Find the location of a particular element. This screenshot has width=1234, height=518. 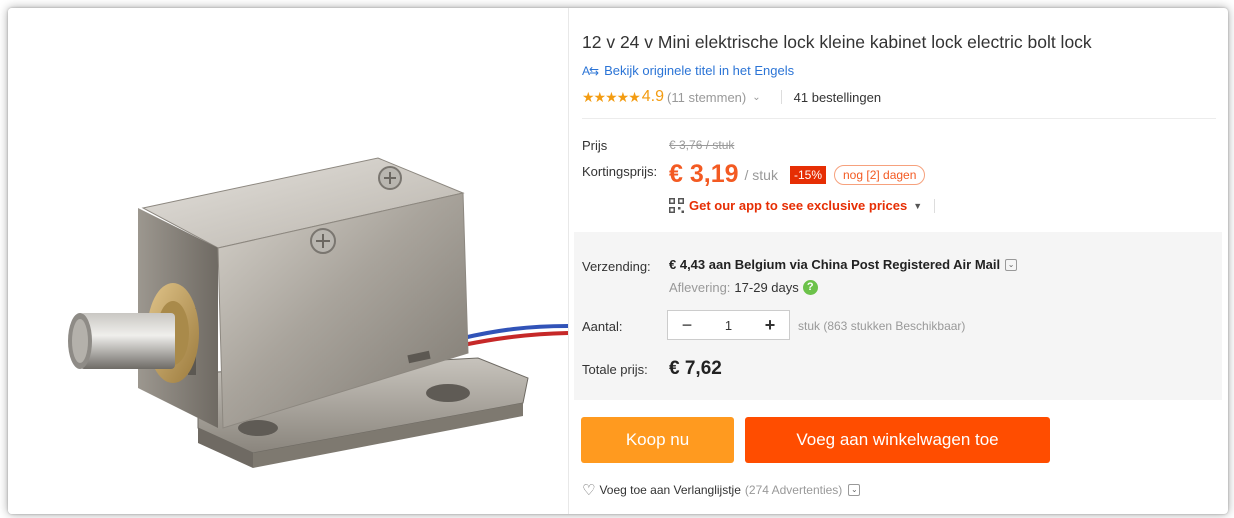

quantity-input: 1 is located at coordinates (728, 325).